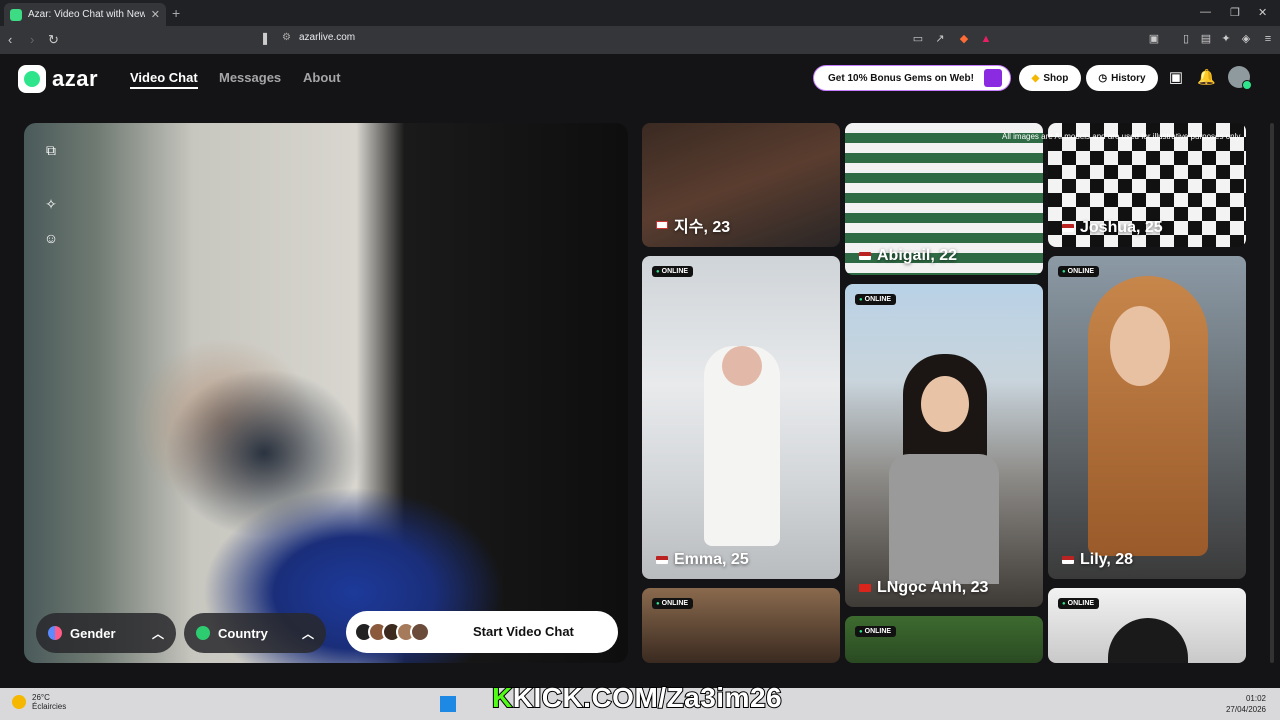  What do you see at coordinates (32, 39) in the screenshot?
I see `forward-icon: ›` at bounding box center [32, 39].